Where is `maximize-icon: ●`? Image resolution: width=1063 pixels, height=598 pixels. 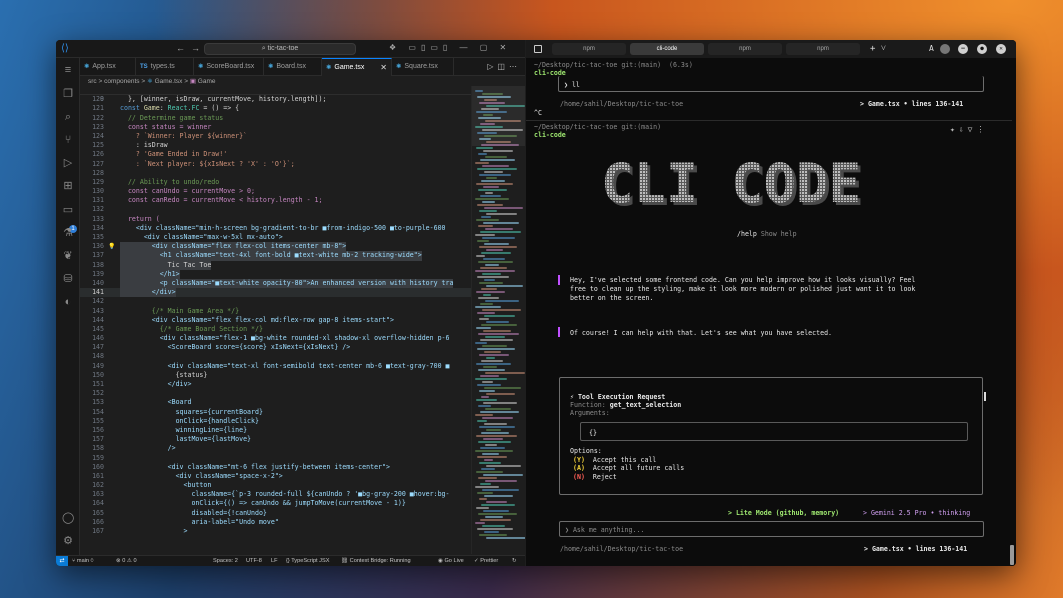
maximize-icon: ● is located at coordinates (982, 49).